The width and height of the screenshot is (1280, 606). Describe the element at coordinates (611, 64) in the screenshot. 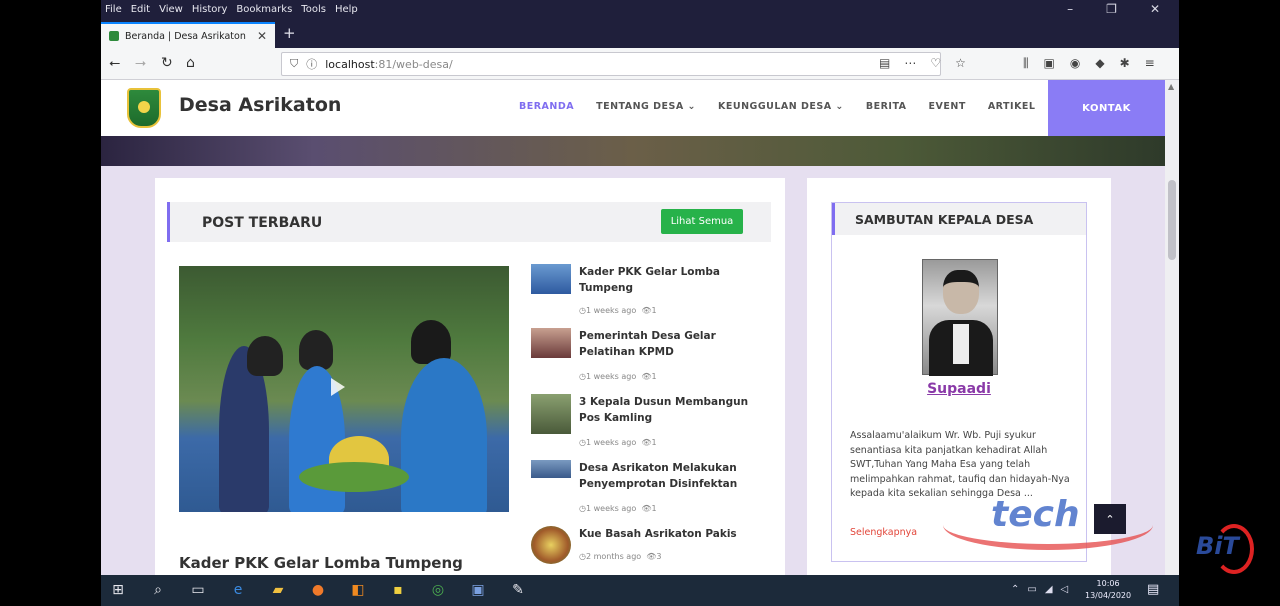

I see `url-bar: ⛉ ⓘ localhost:81/web-desa/` at that location.